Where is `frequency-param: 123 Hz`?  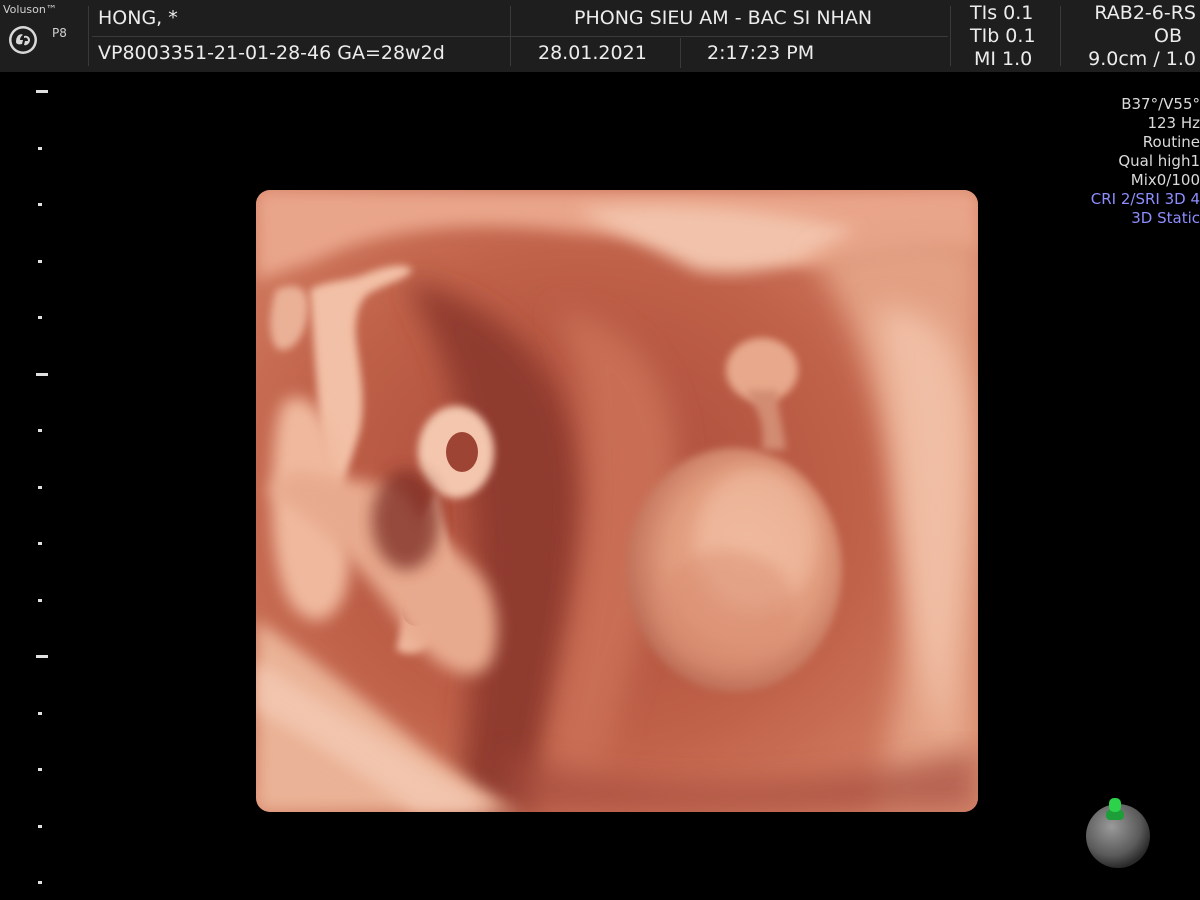
frequency-param: 123 Hz is located at coordinates (1173, 123).